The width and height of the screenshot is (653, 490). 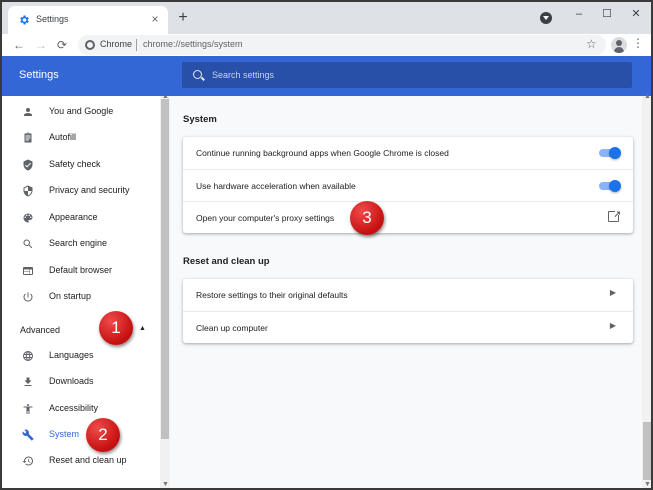 I want to click on sidebar-item-reset: Reset and clean up, so click(x=80, y=461).